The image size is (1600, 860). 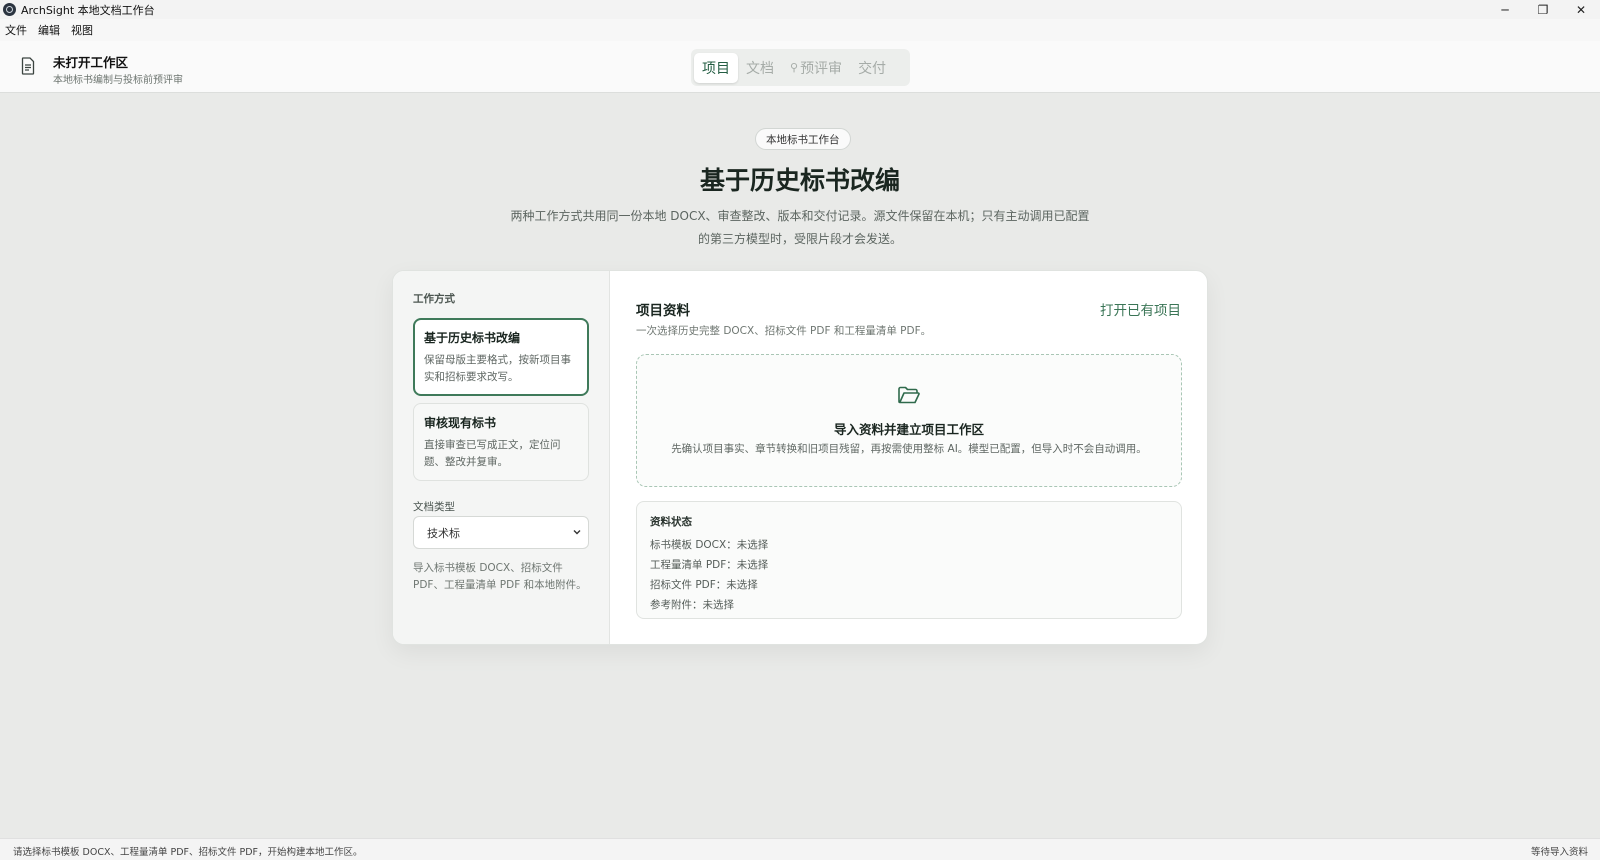 I want to click on chevron-down-icon, so click(x=577, y=532).